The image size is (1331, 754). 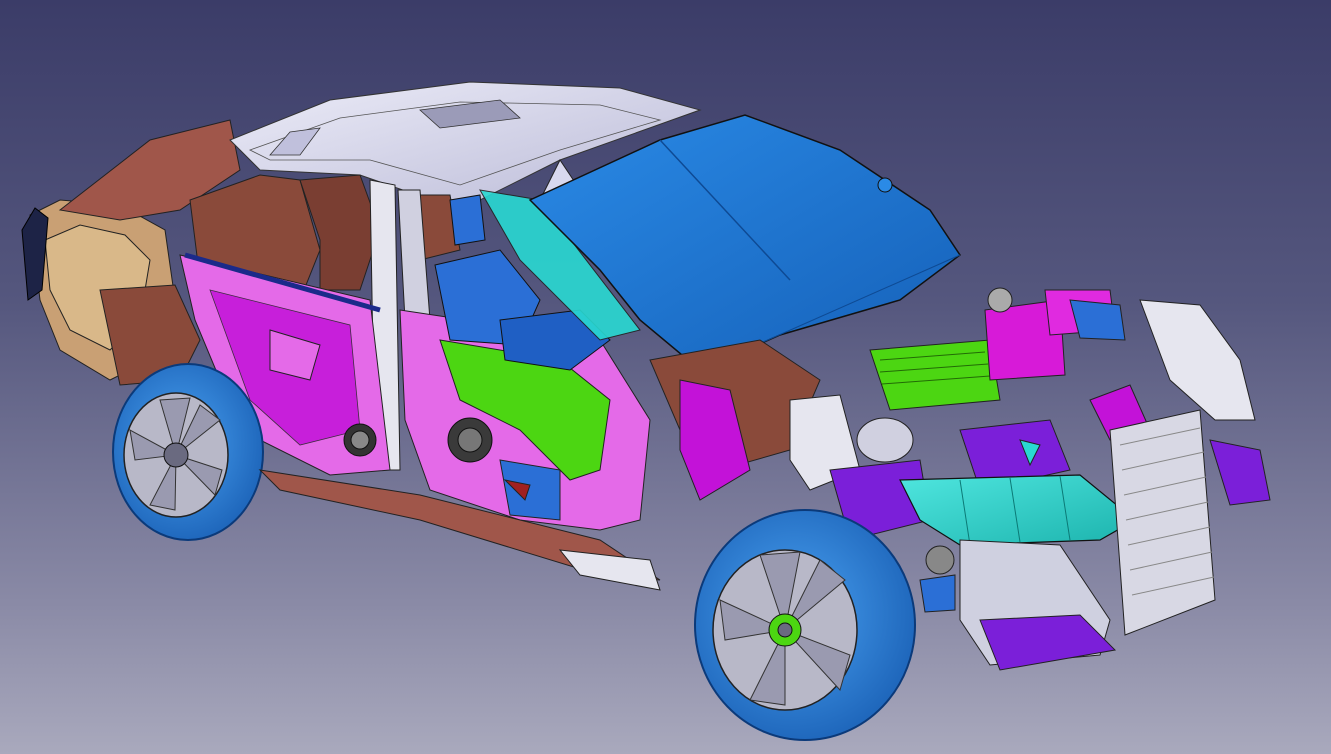 I want to click on rear-wheel, so click(x=188, y=452).